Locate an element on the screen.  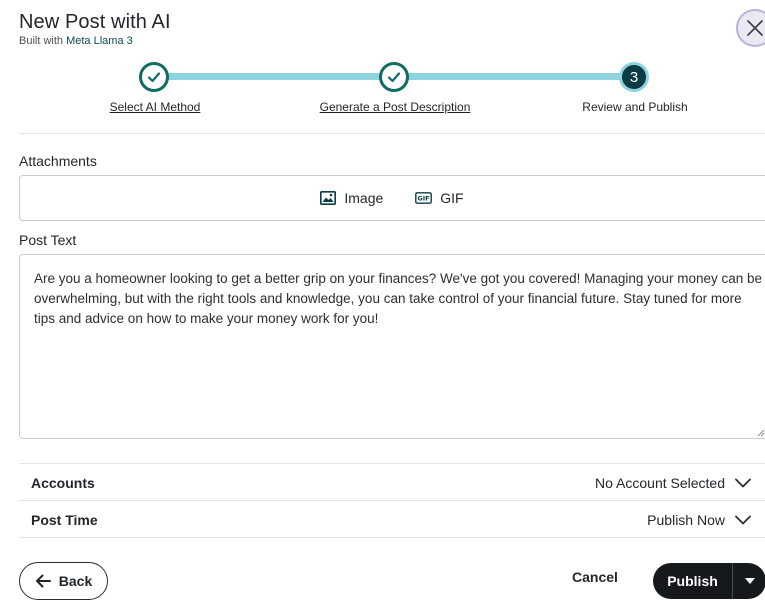
close-button is located at coordinates (750, 28).